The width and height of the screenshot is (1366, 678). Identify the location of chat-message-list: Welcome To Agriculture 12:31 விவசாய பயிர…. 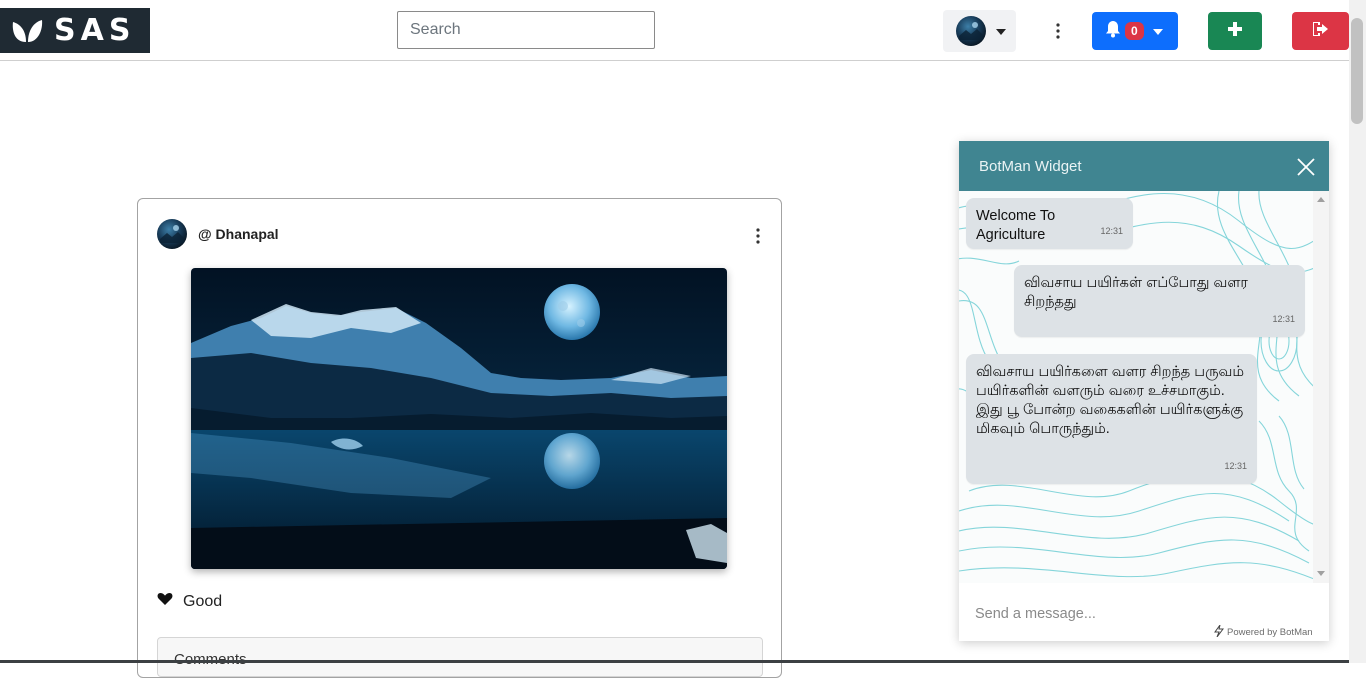
(1136, 387).